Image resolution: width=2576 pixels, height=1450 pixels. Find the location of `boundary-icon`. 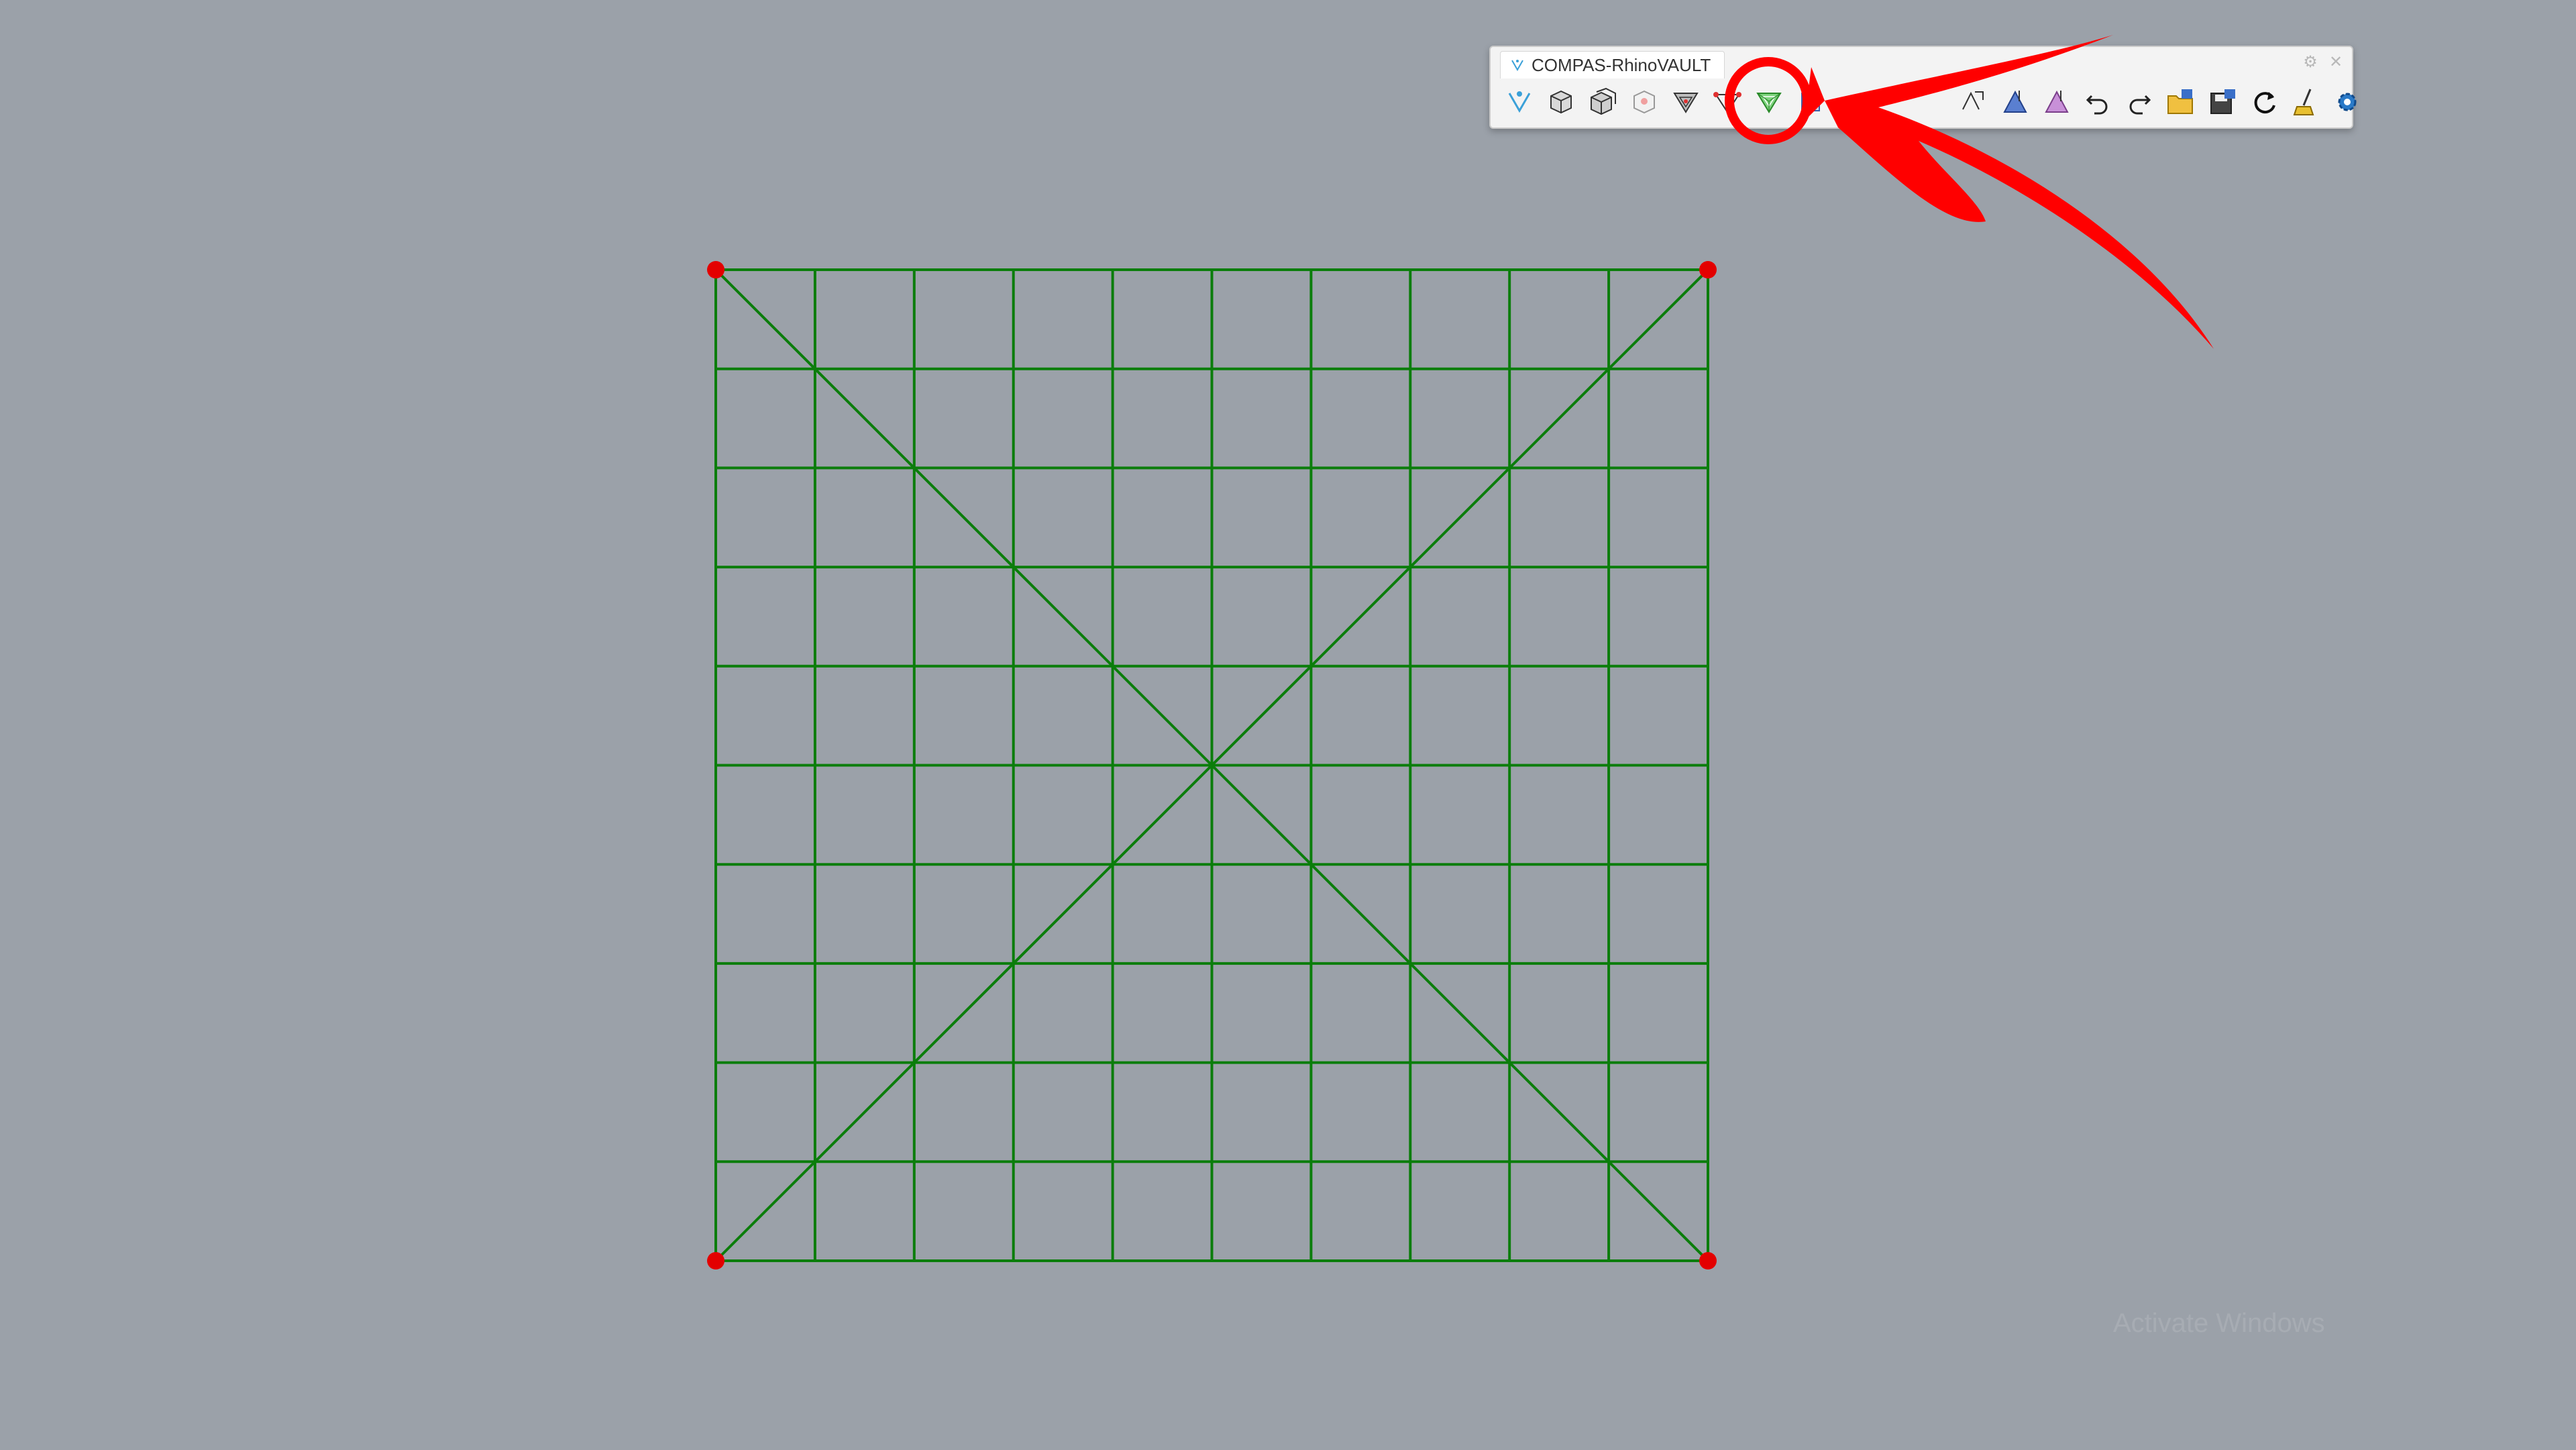

boundary-icon is located at coordinates (1644, 102).